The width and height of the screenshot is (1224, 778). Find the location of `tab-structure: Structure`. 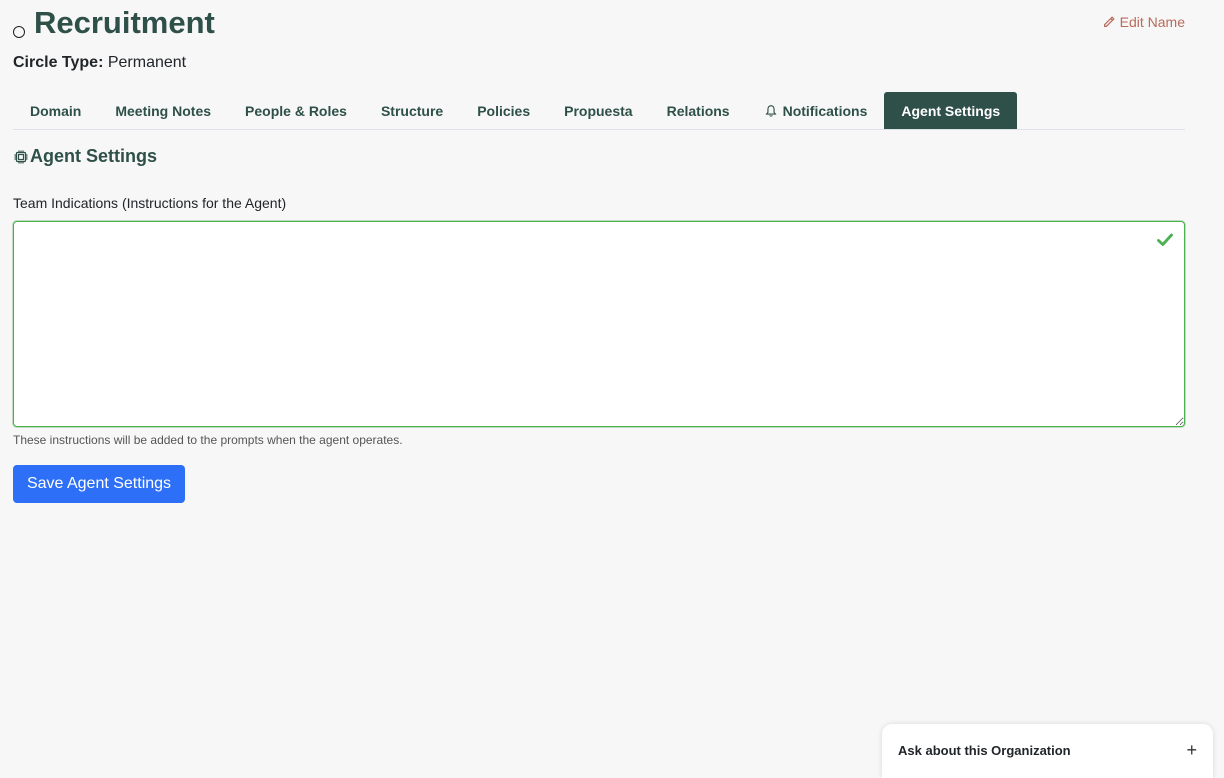

tab-structure: Structure is located at coordinates (412, 110).